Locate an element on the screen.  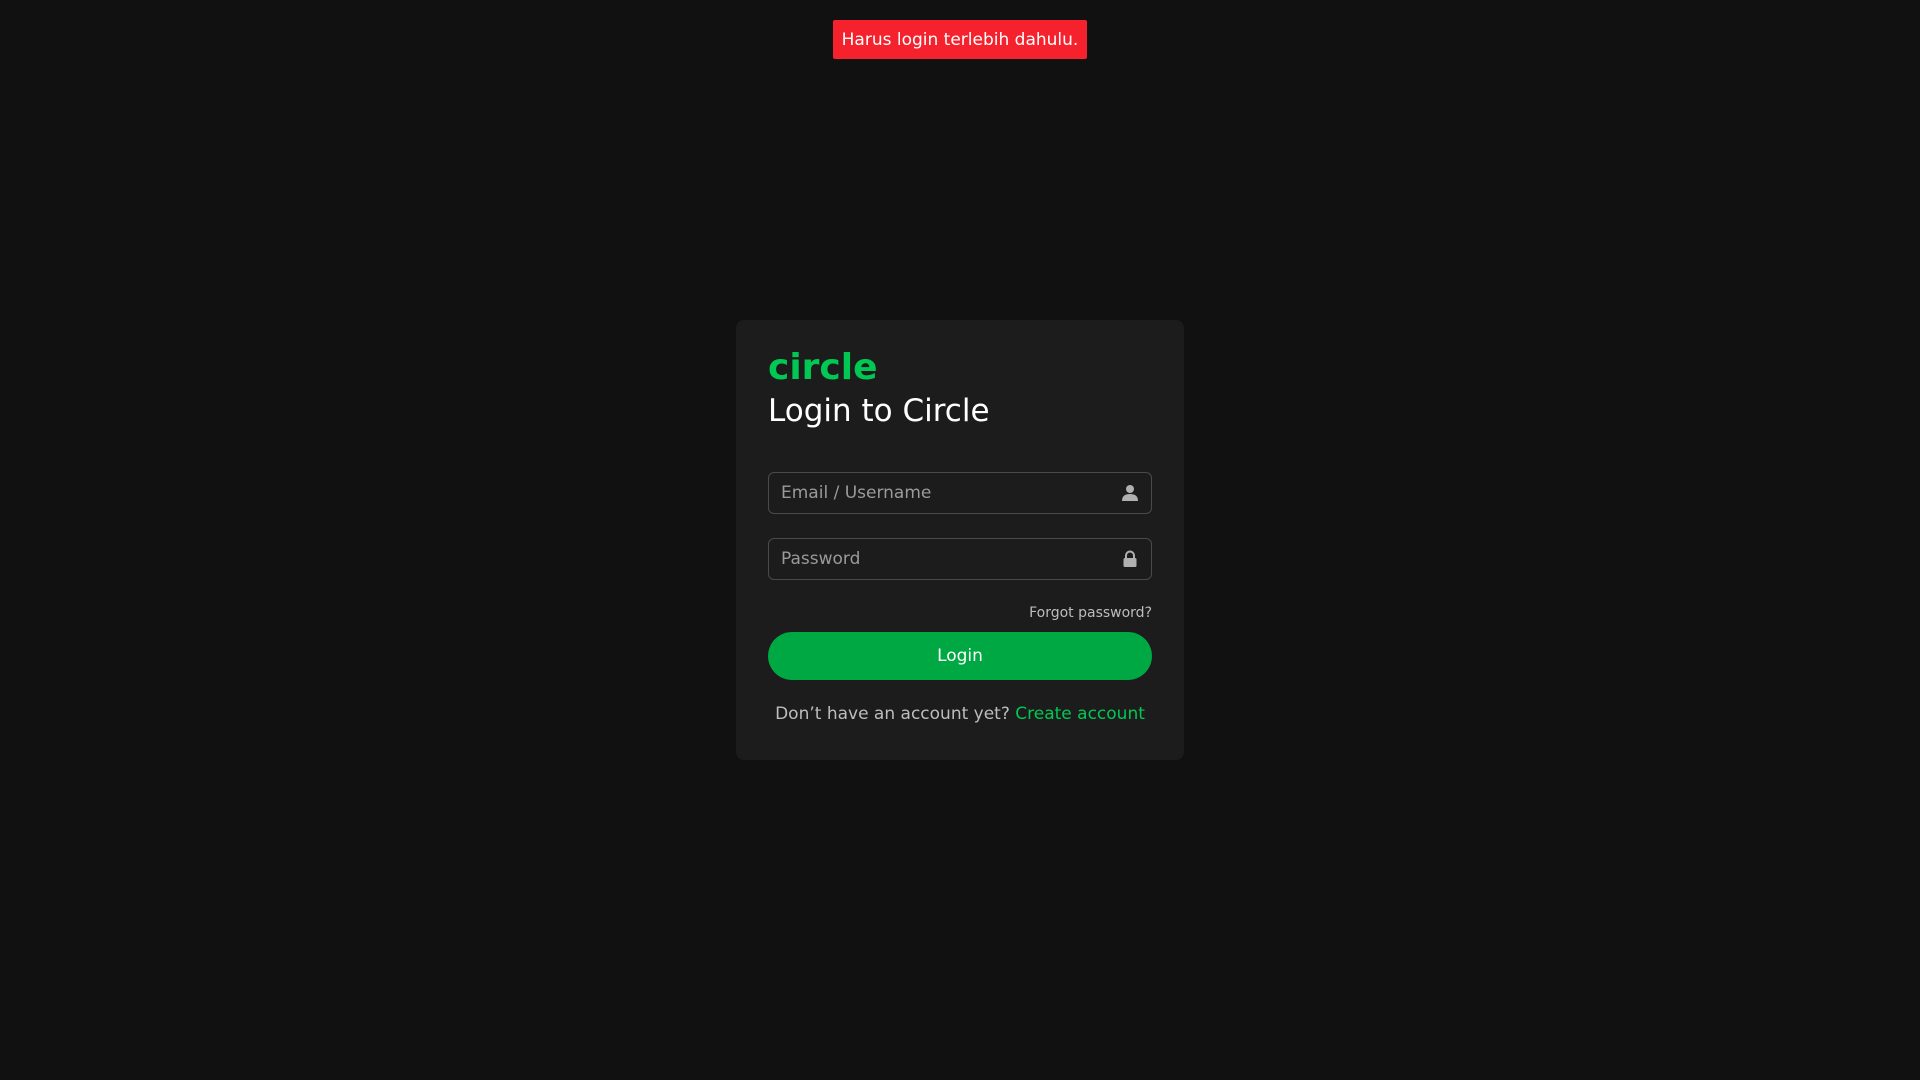
login-button: Login is located at coordinates (960, 656).